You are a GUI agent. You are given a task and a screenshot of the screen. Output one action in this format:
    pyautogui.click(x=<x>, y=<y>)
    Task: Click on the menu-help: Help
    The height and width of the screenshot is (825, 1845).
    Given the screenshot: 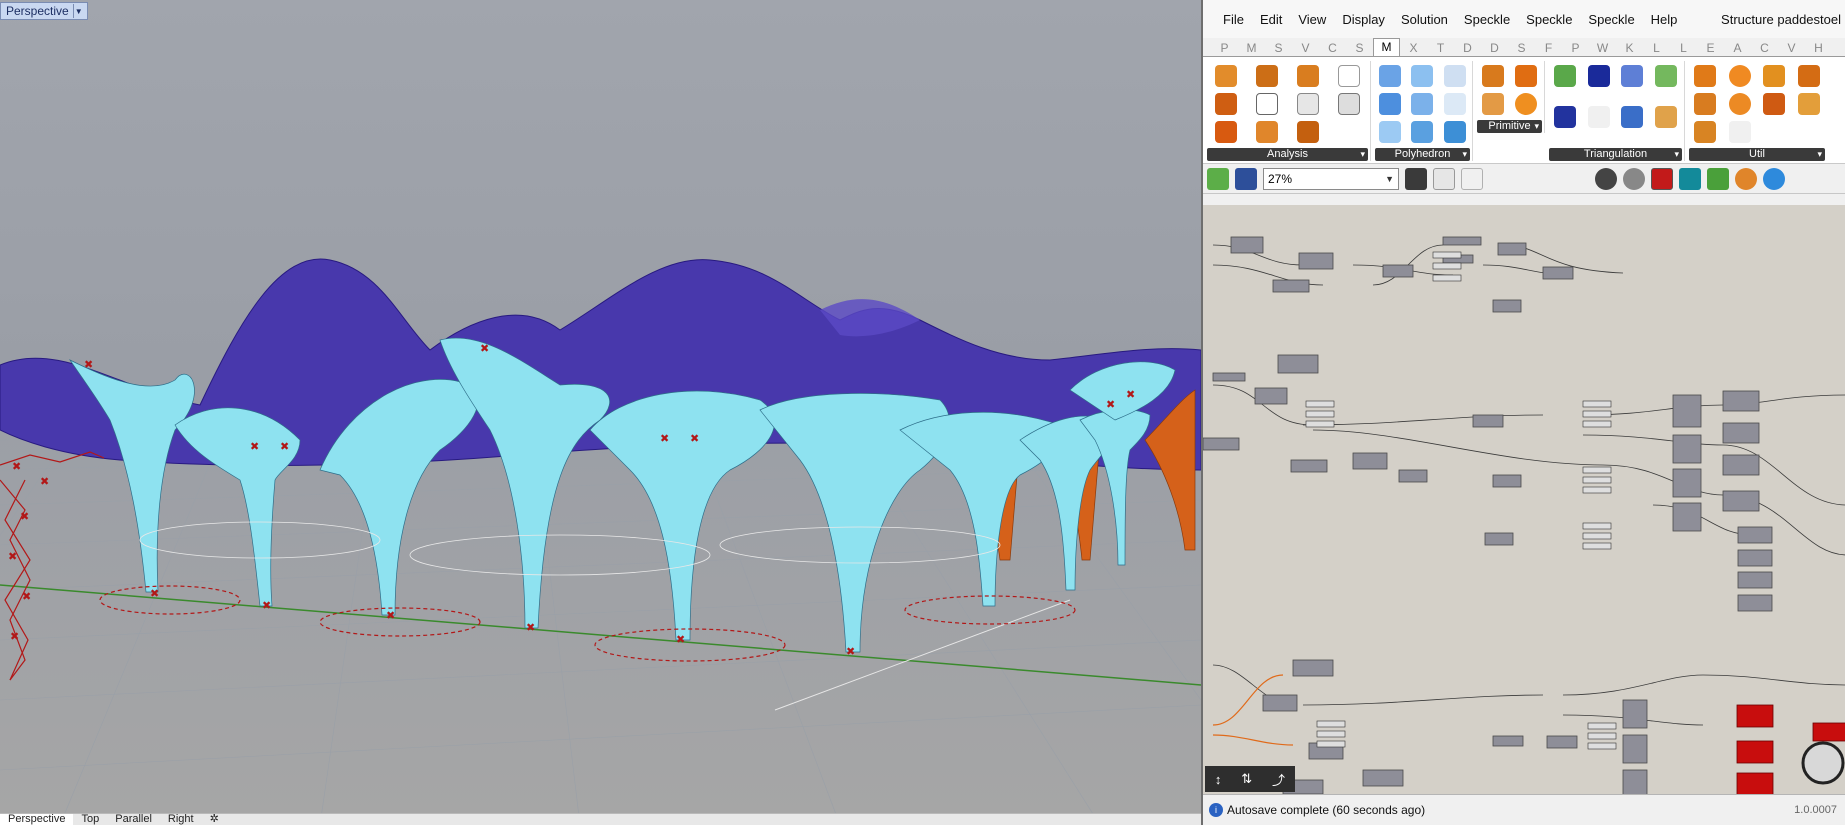 What is the action you would take?
    pyautogui.click(x=1664, y=19)
    